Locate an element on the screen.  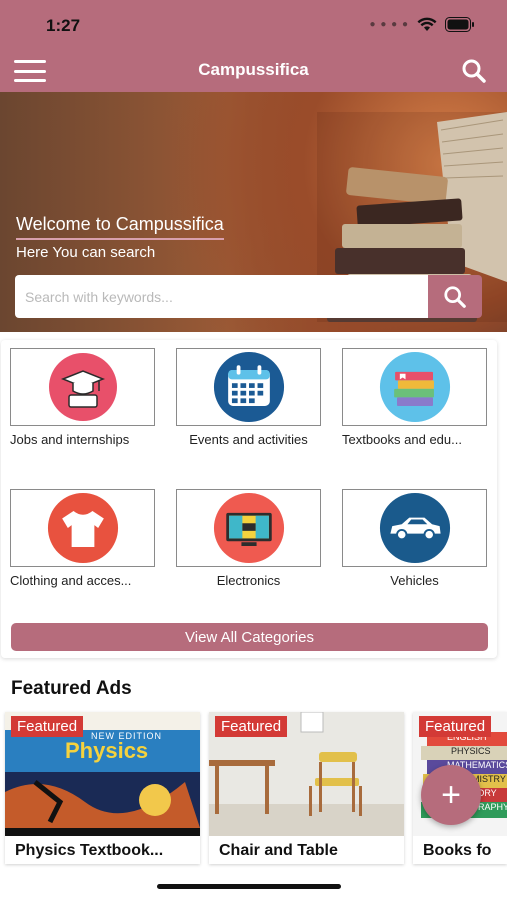
featured-ad-card: Featured Chair and Table is located at coordinates (306, 788).